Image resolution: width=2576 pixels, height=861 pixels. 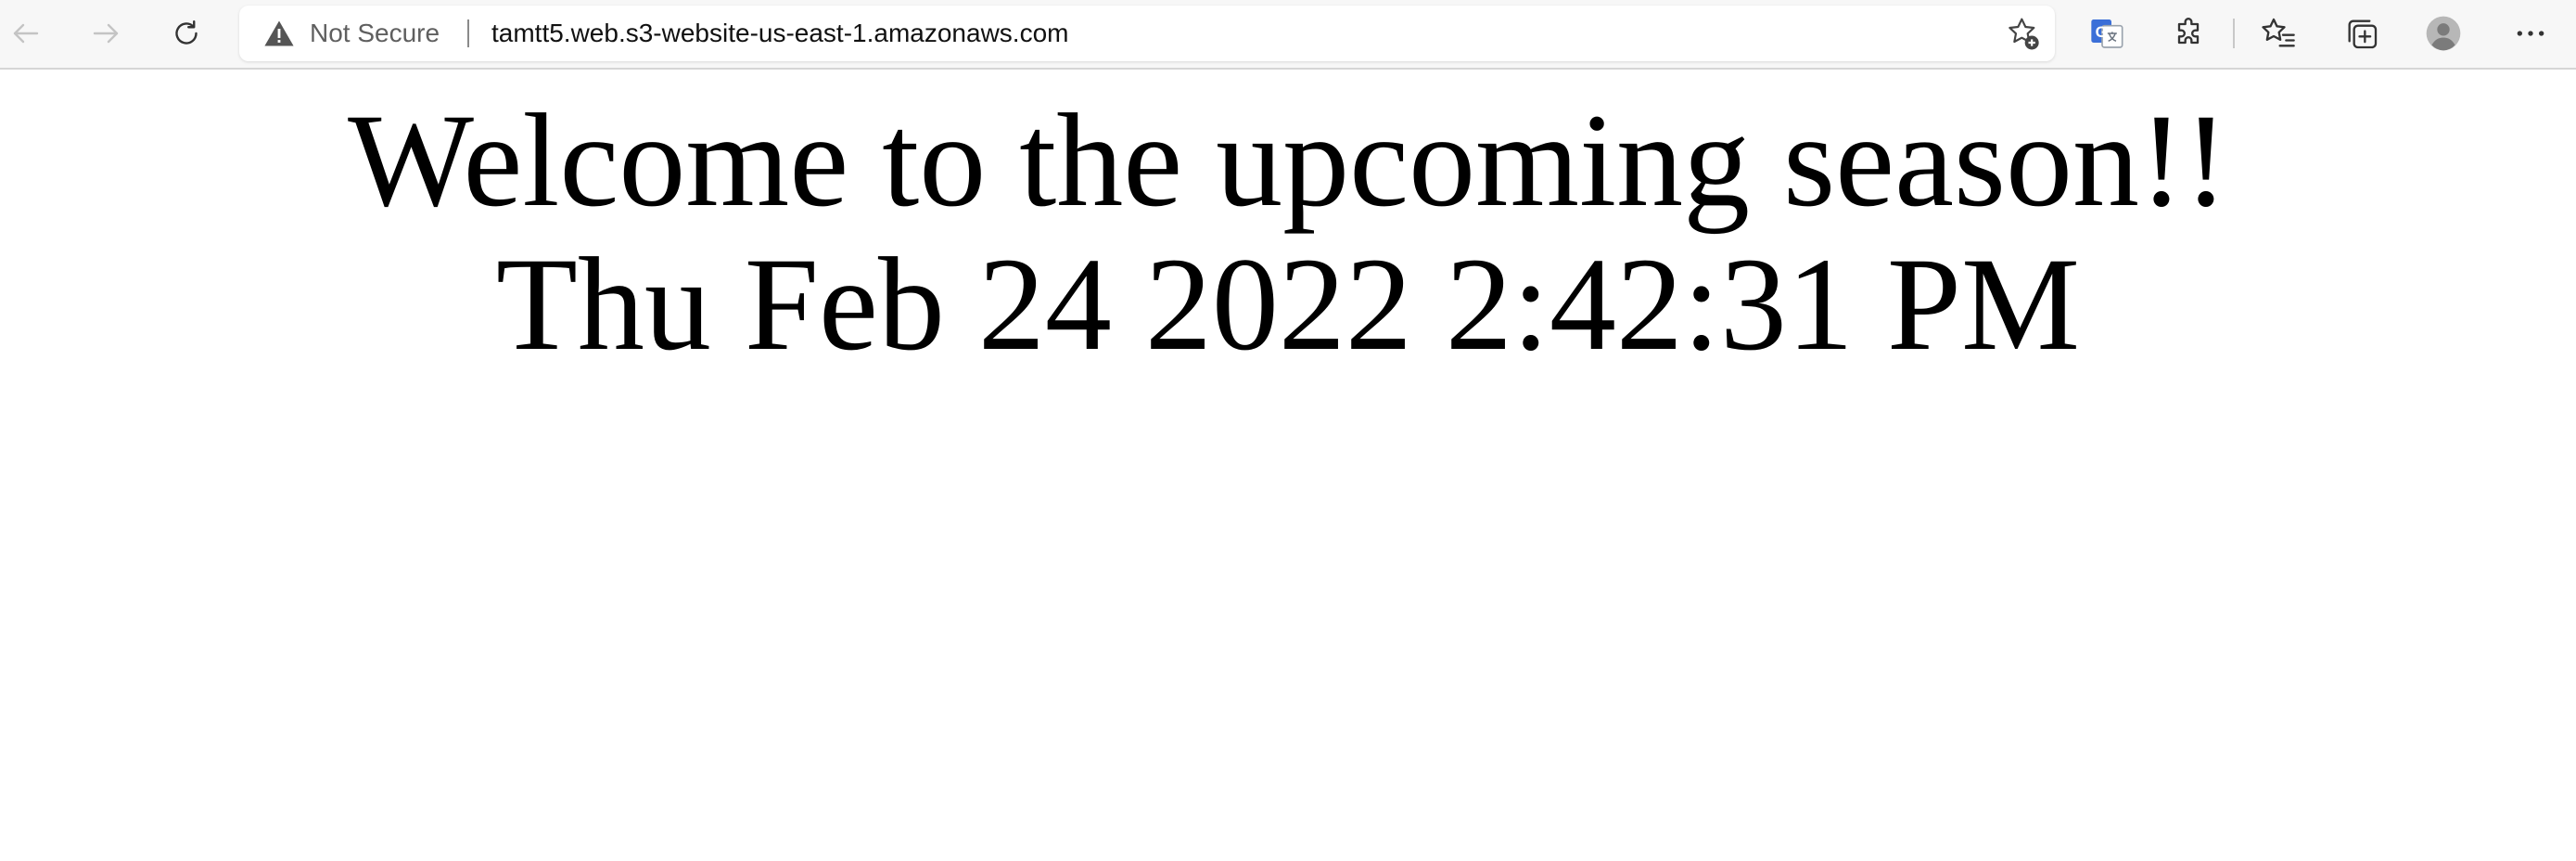 I want to click on more-icon, so click(x=2530, y=33).